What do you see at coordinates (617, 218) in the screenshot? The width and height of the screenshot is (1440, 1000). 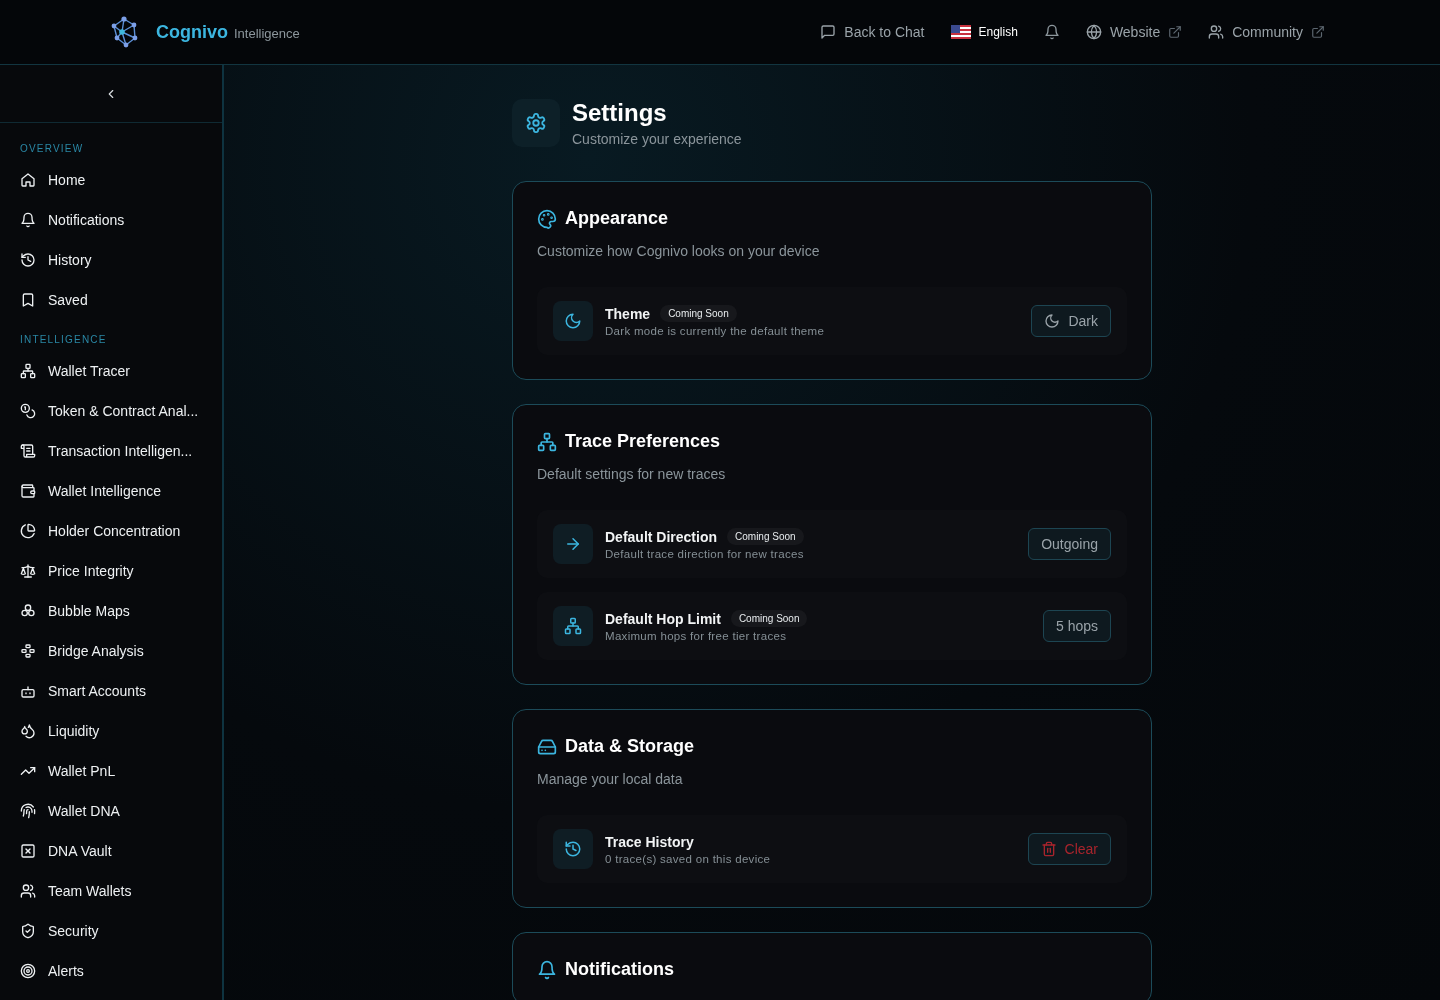 I see `card-title: Appearance` at bounding box center [617, 218].